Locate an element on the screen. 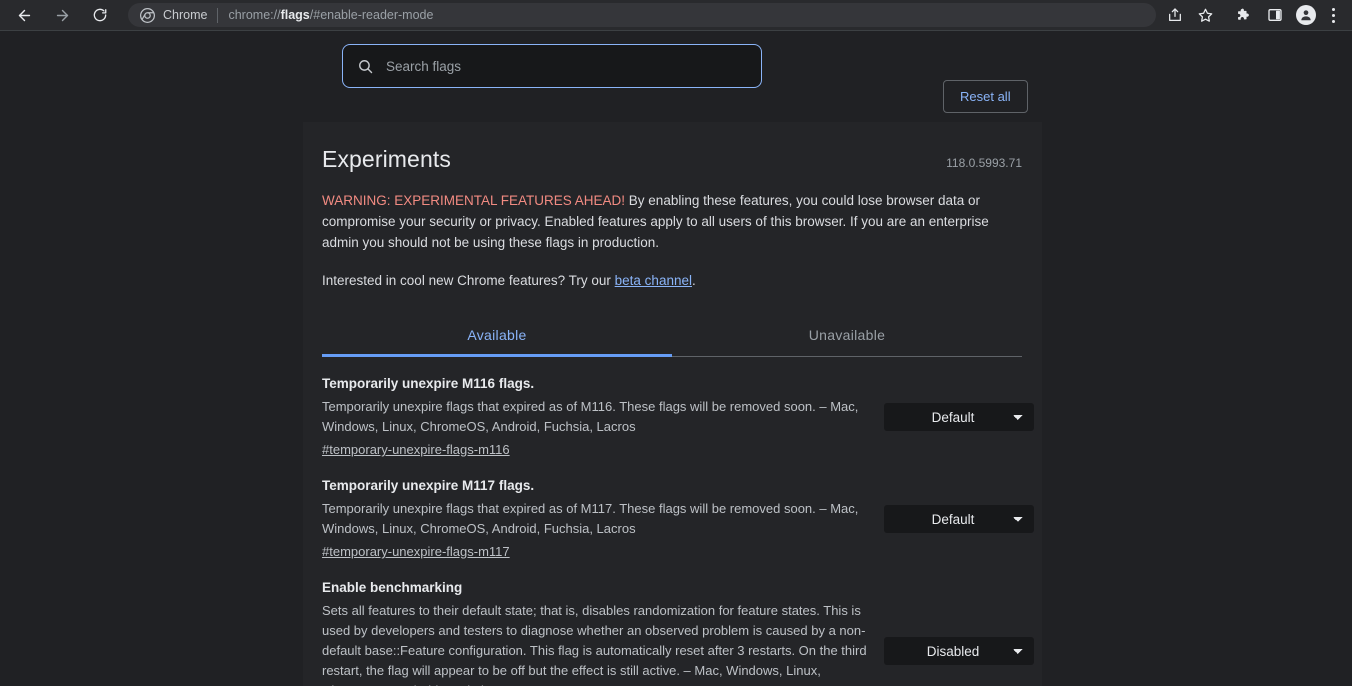  page-header: Experiments 118.0.5993.71 is located at coordinates (672, 147).